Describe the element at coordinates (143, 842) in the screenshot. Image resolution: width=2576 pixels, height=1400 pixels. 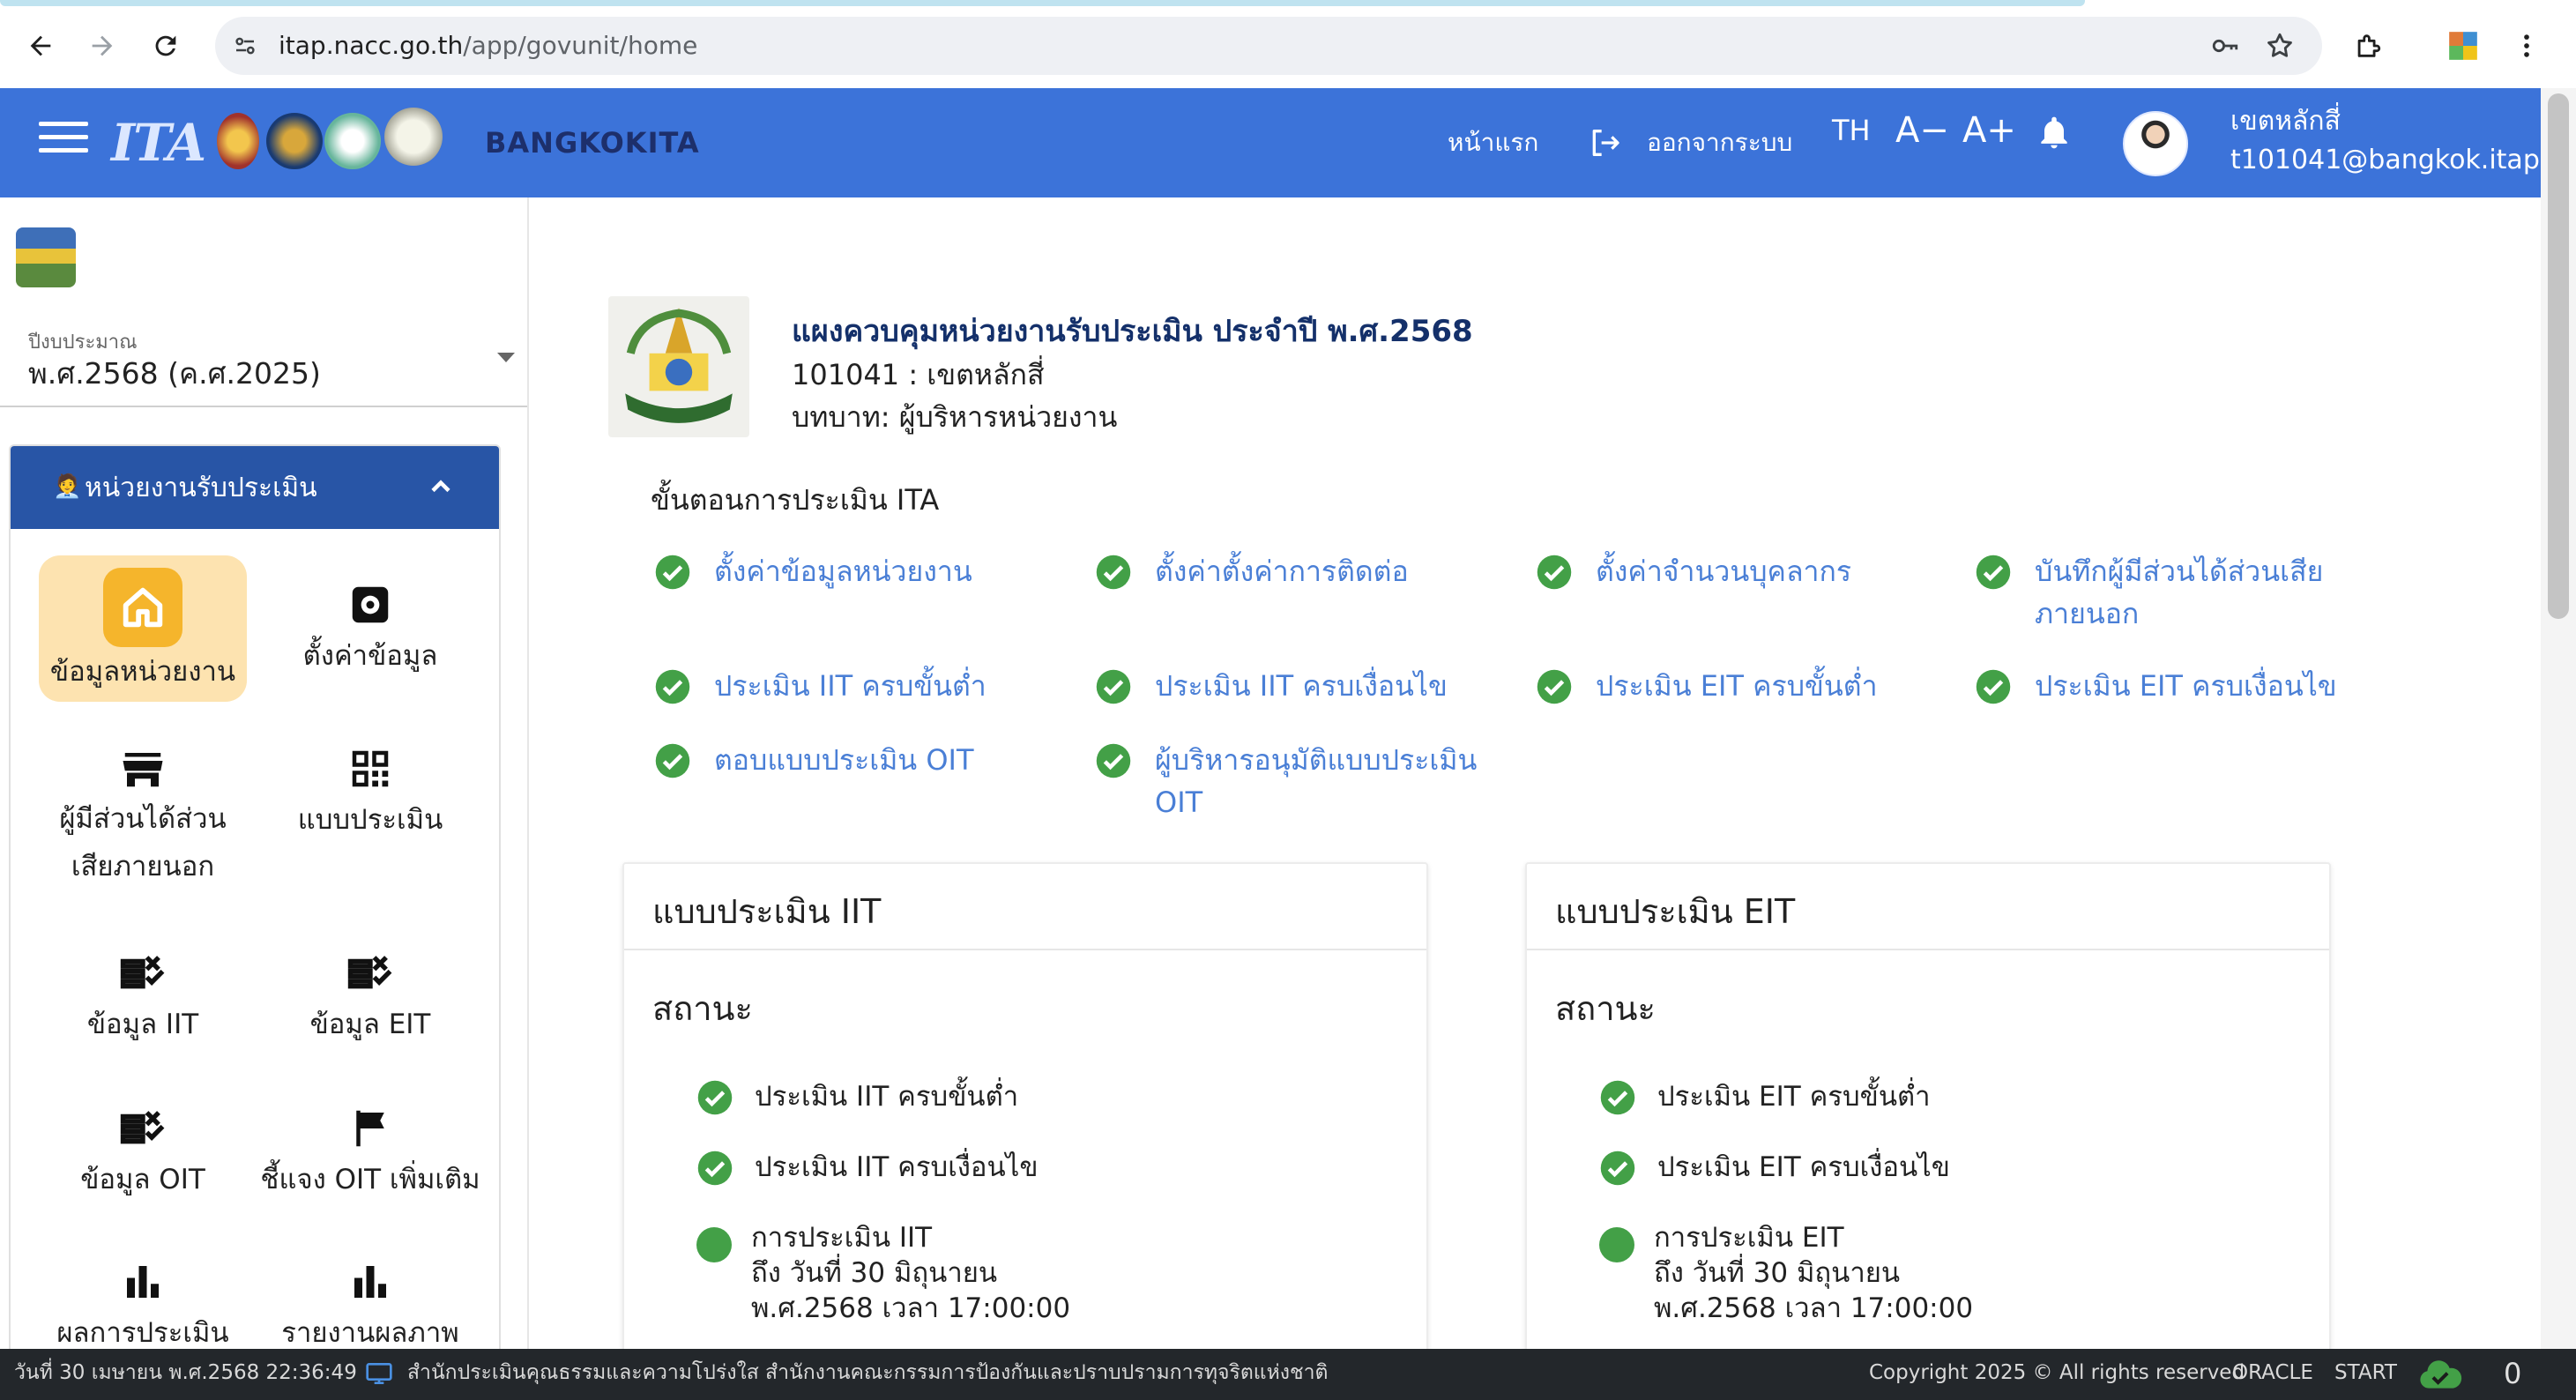
I see `tile-label: ผู้มีส่วนได้ส่วนเสียภายนอก` at that location.